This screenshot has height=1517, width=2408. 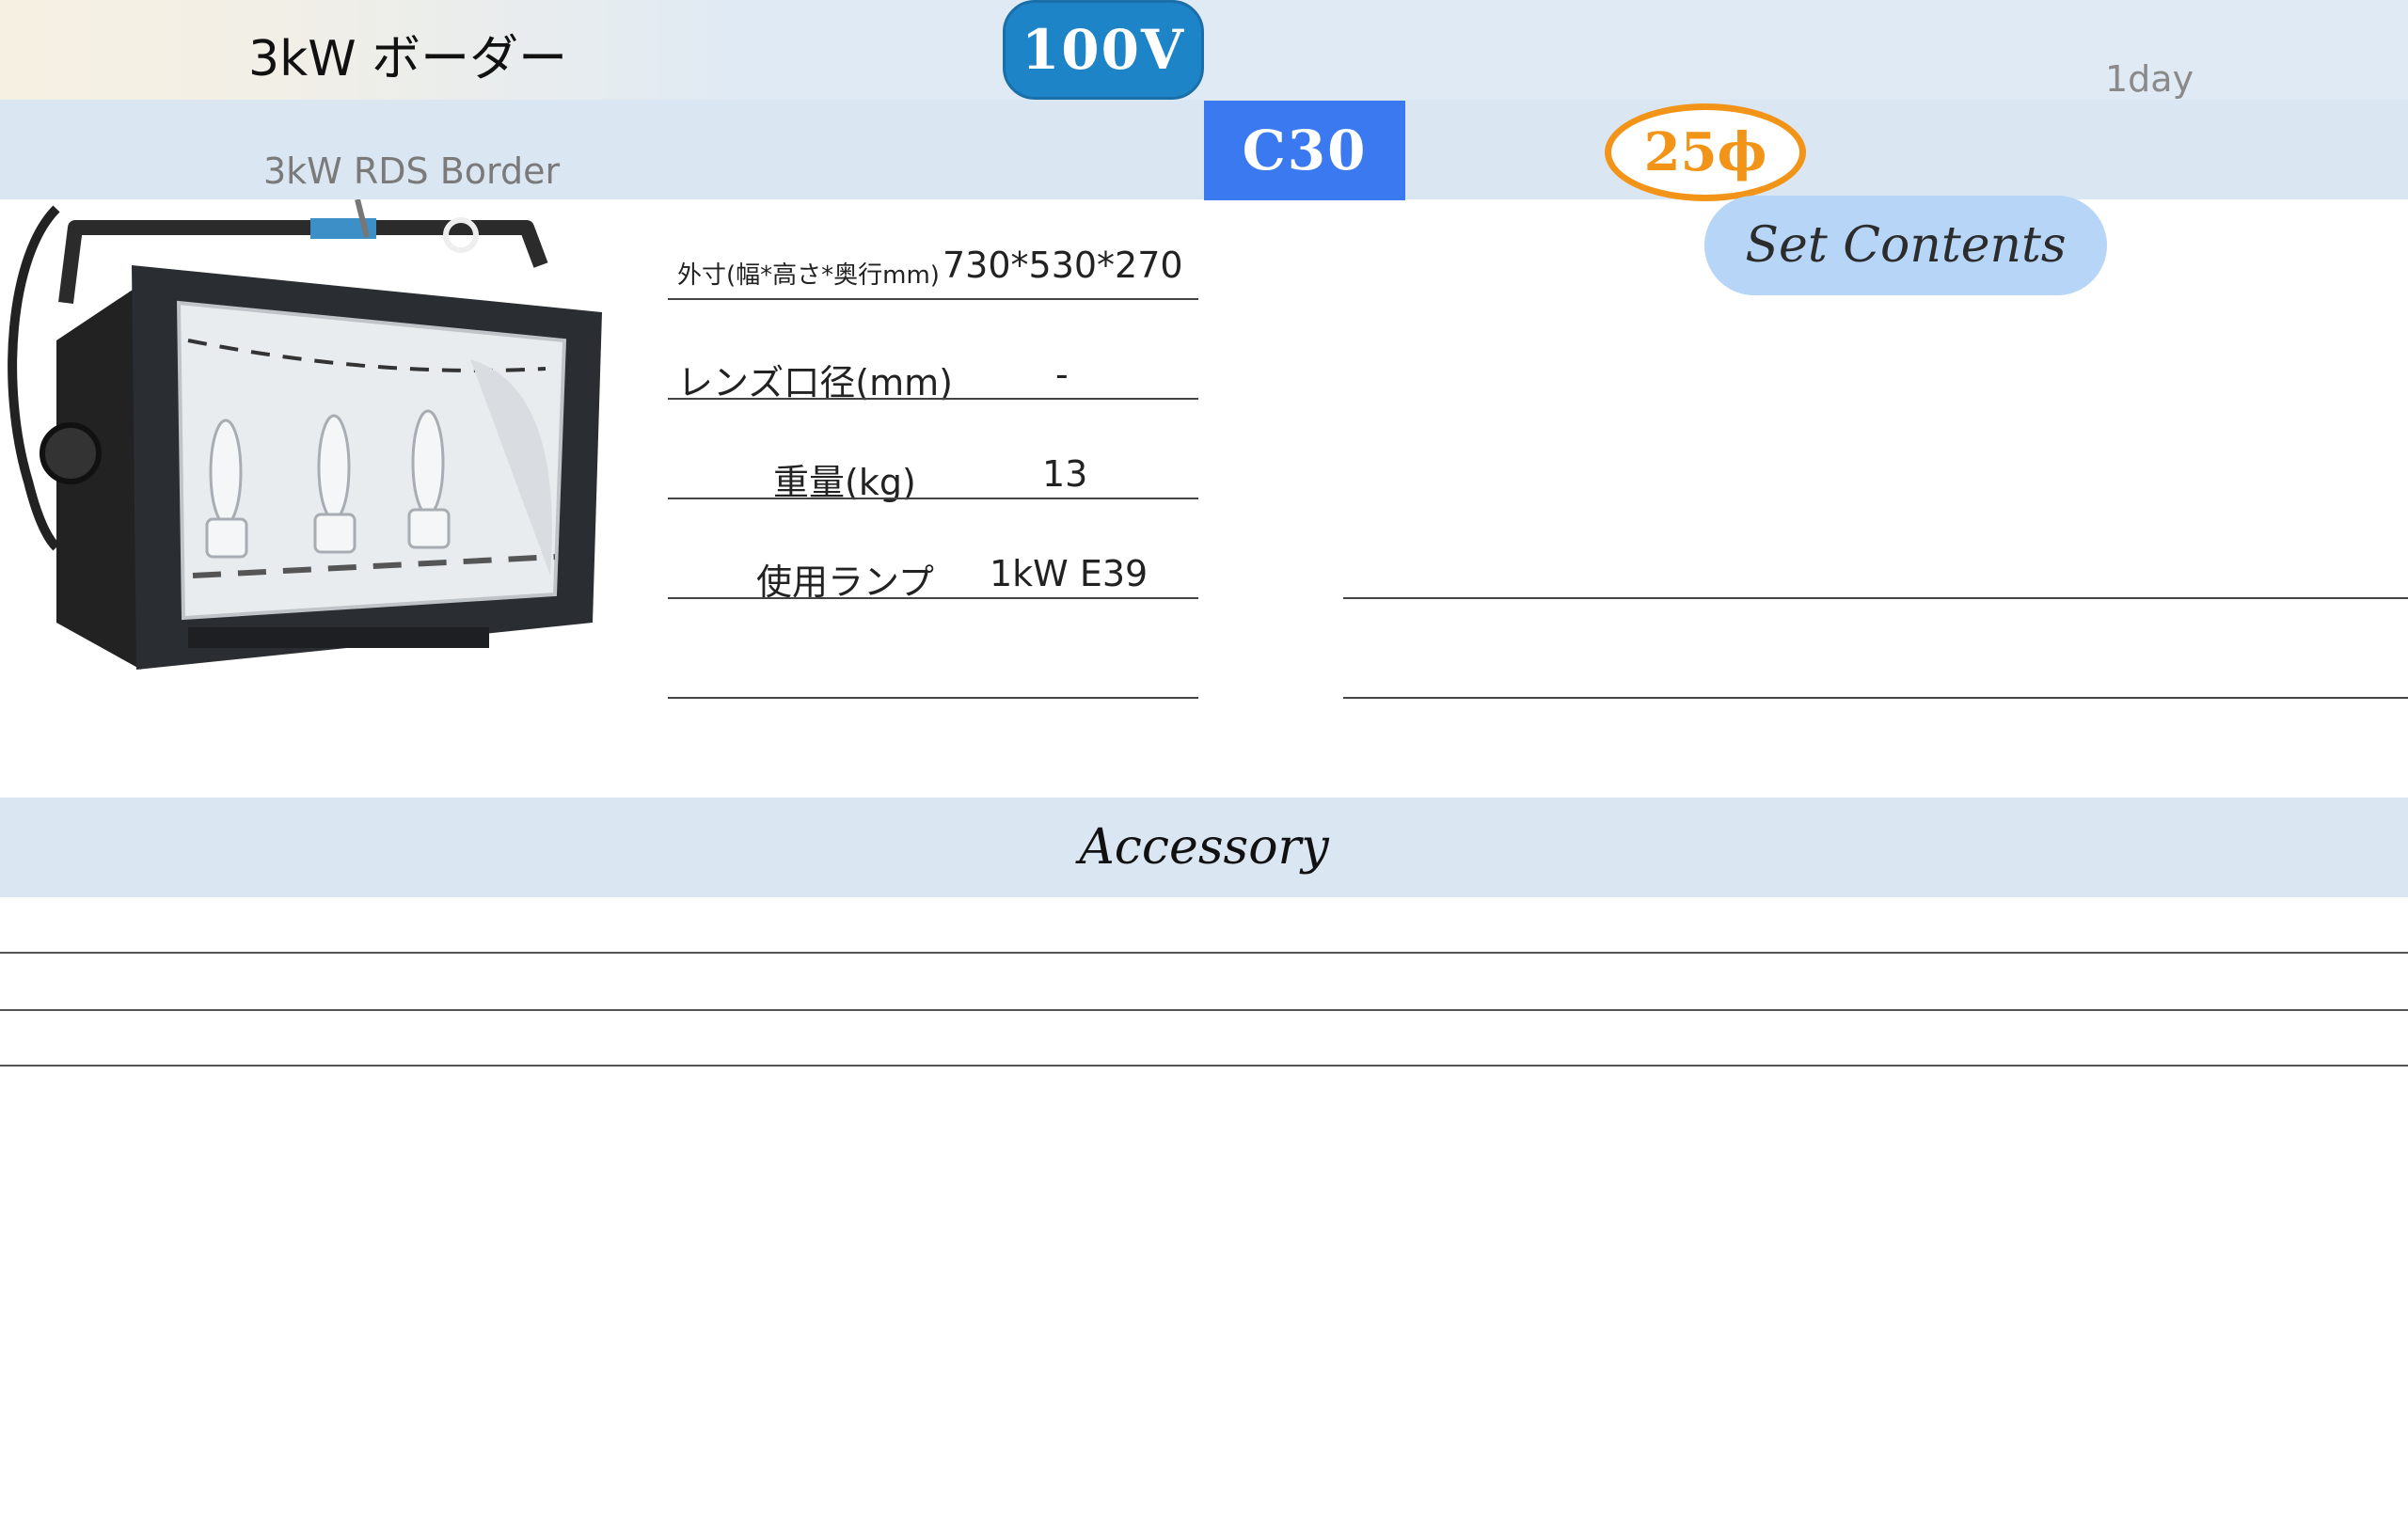 What do you see at coordinates (1062, 374) in the screenshot?
I see `spec-value-lens-diameter: -` at bounding box center [1062, 374].